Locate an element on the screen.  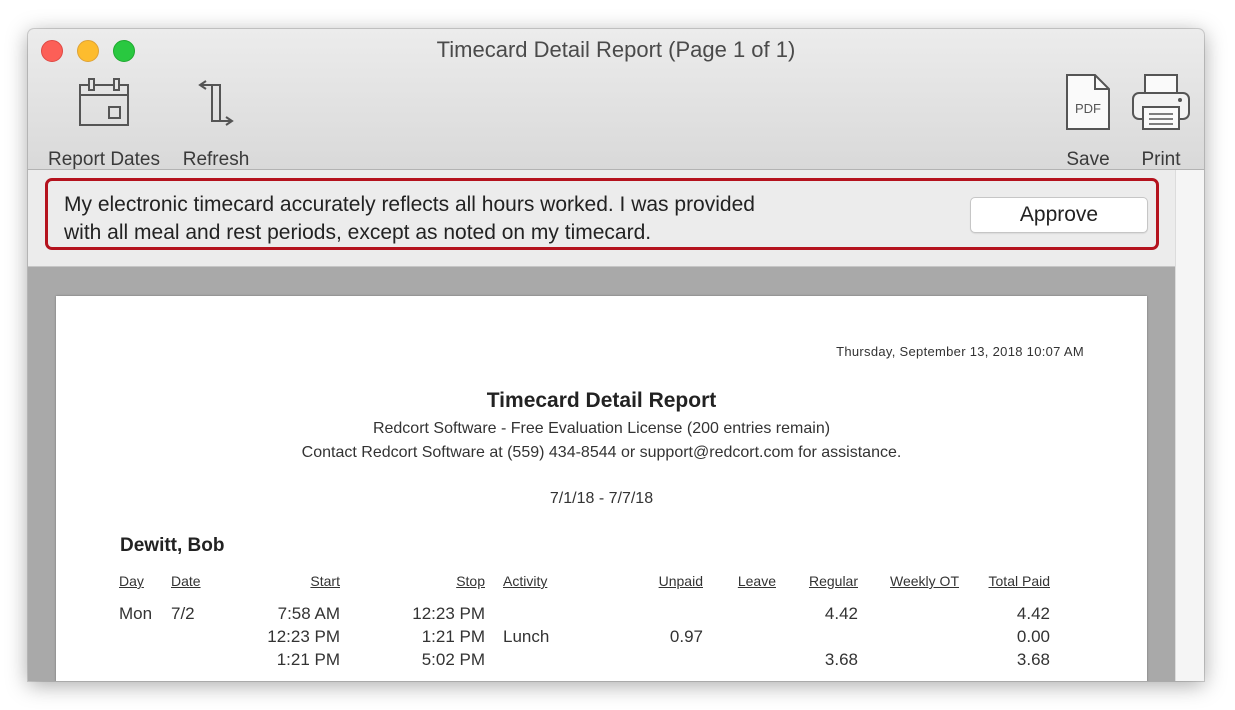
col-header-date: Date is located at coordinates (186, 581).